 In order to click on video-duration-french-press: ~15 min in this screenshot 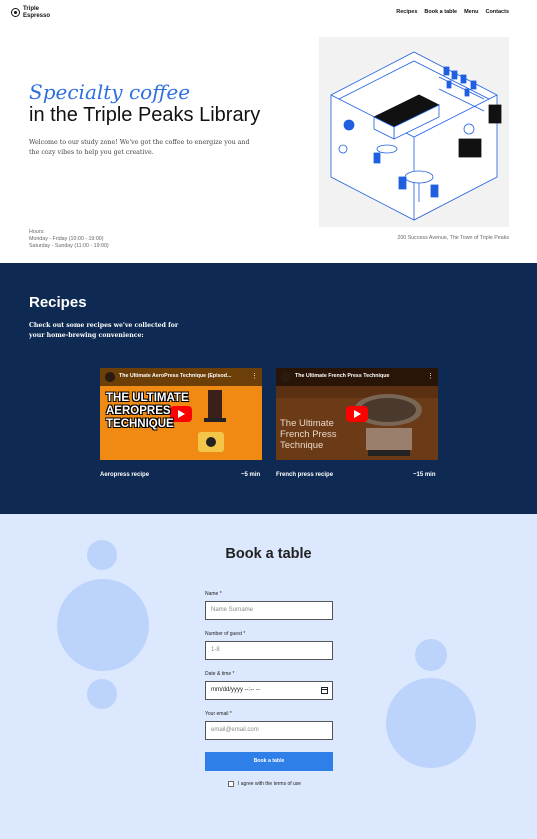, I will do `click(424, 475)`.